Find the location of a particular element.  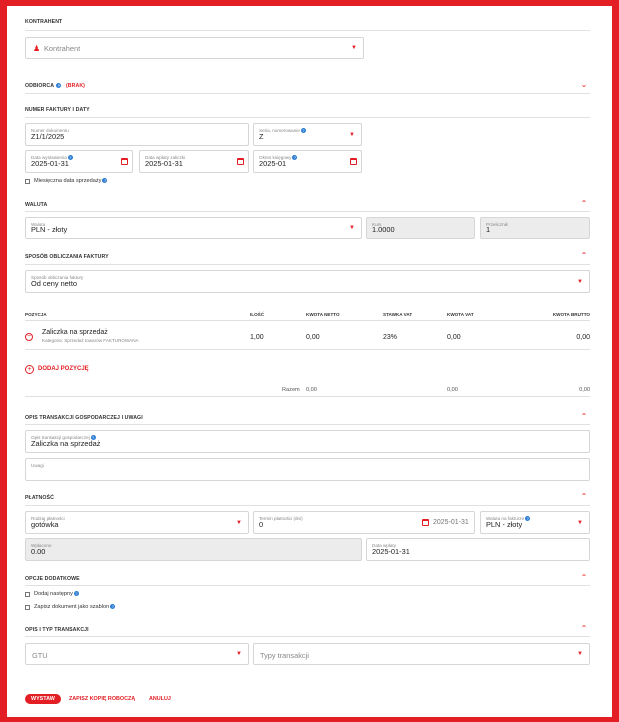

converter-field: Przelicznik 1 is located at coordinates (535, 228).